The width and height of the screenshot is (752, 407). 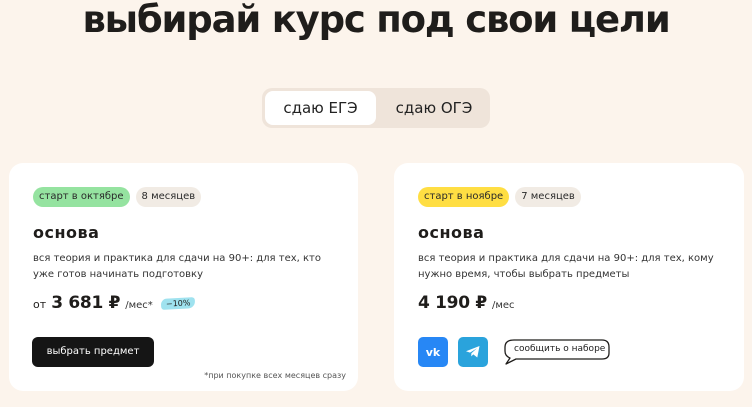 I want to click on duration-badge: 7 месяцев, so click(x=548, y=197).